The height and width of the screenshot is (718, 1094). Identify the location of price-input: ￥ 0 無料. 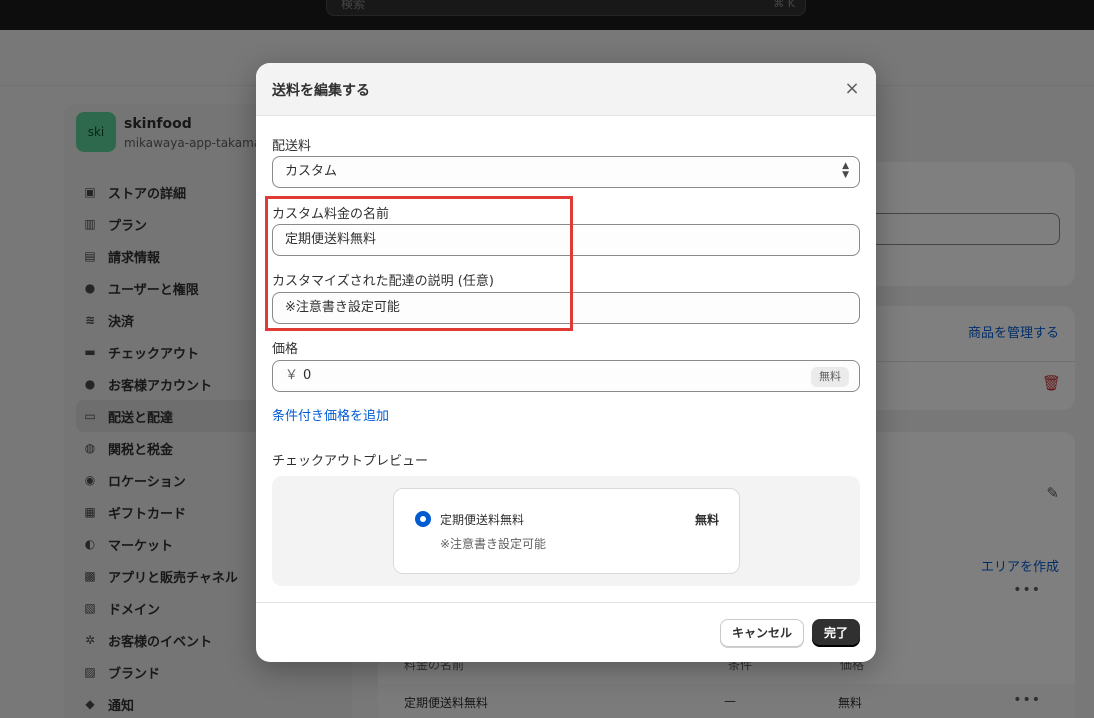
(566, 376).